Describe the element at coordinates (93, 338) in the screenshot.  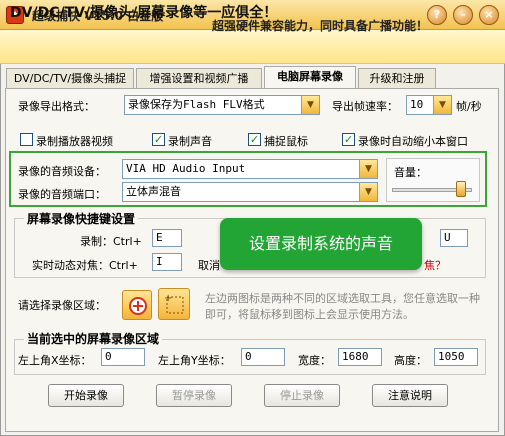
I see `current-region-title: 当前选中的屏幕录像区域` at that location.